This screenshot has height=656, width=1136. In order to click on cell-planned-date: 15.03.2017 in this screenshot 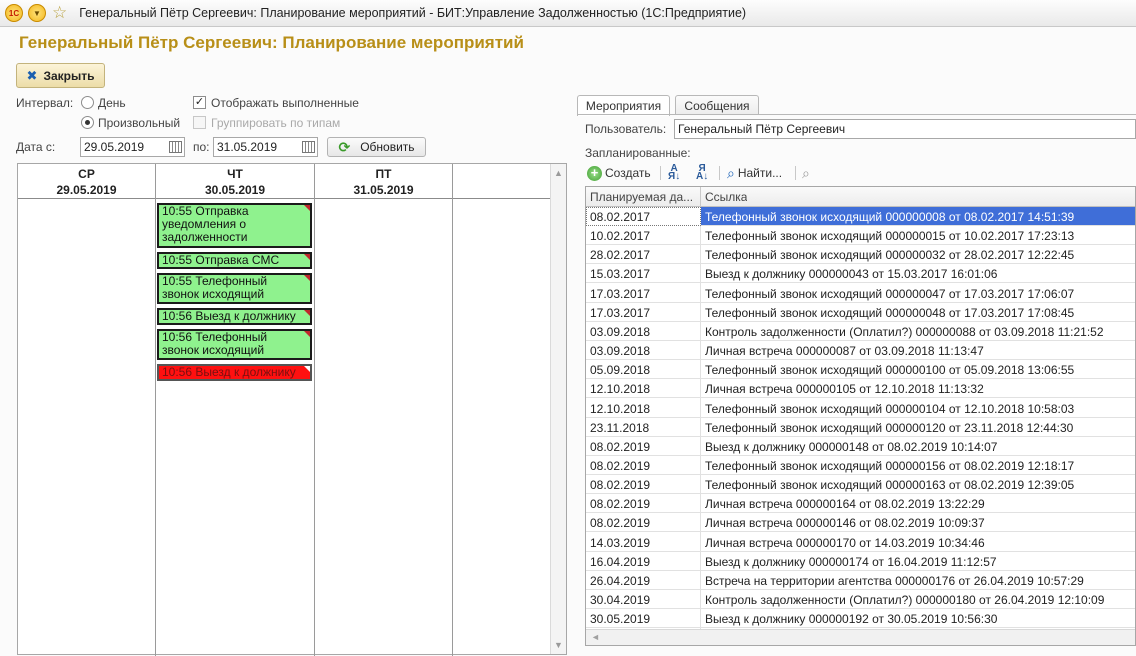, I will do `click(620, 274)`.